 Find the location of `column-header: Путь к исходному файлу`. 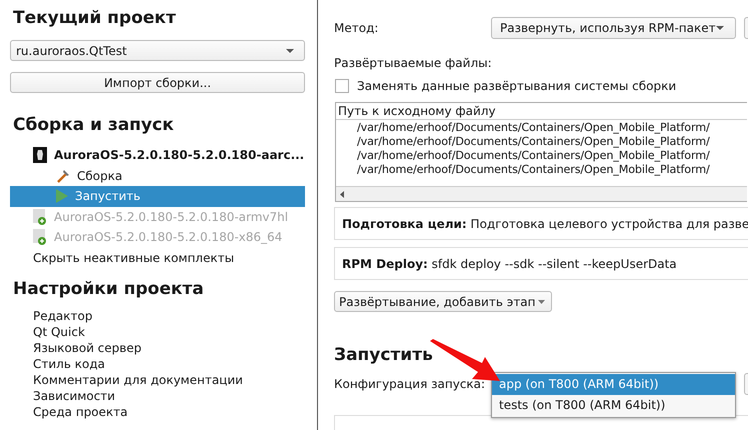

column-header: Путь к исходному файлу is located at coordinates (417, 111).